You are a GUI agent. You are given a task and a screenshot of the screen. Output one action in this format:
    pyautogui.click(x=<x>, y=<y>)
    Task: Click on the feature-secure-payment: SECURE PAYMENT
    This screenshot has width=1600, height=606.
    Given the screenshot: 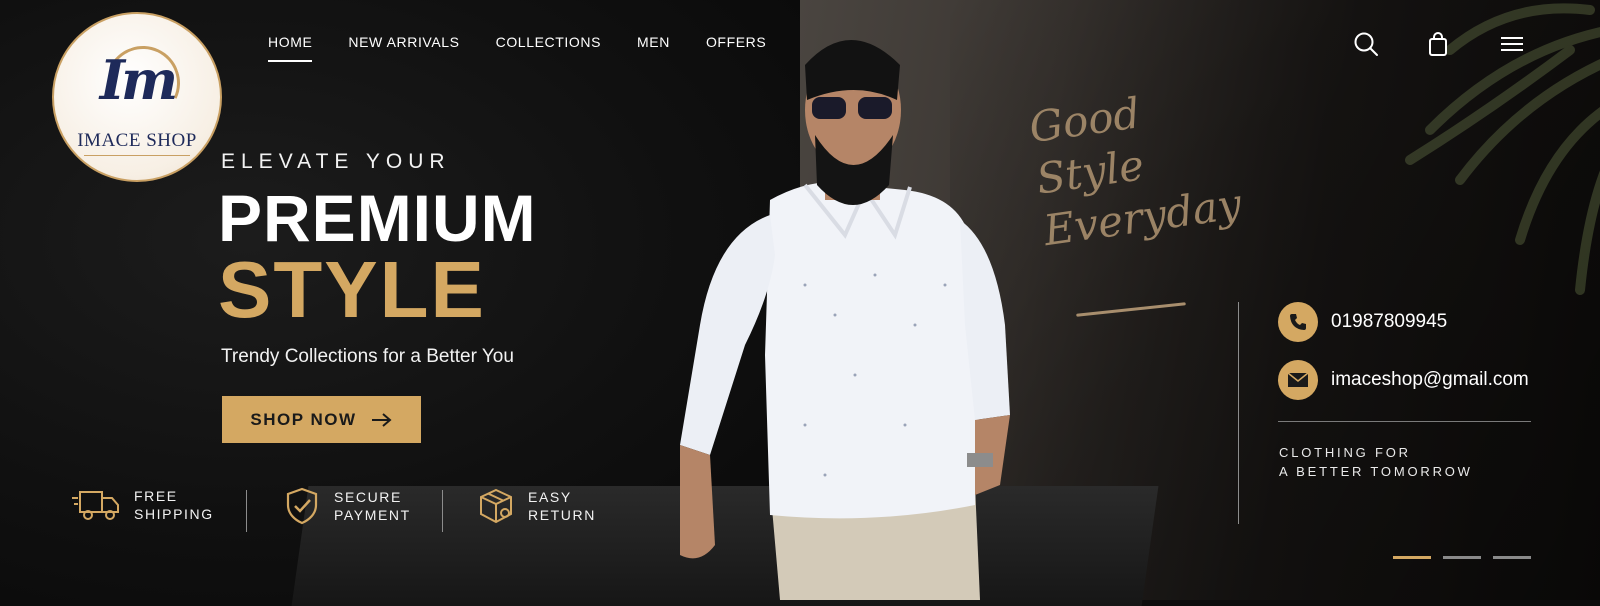 What is the action you would take?
    pyautogui.click(x=346, y=506)
    